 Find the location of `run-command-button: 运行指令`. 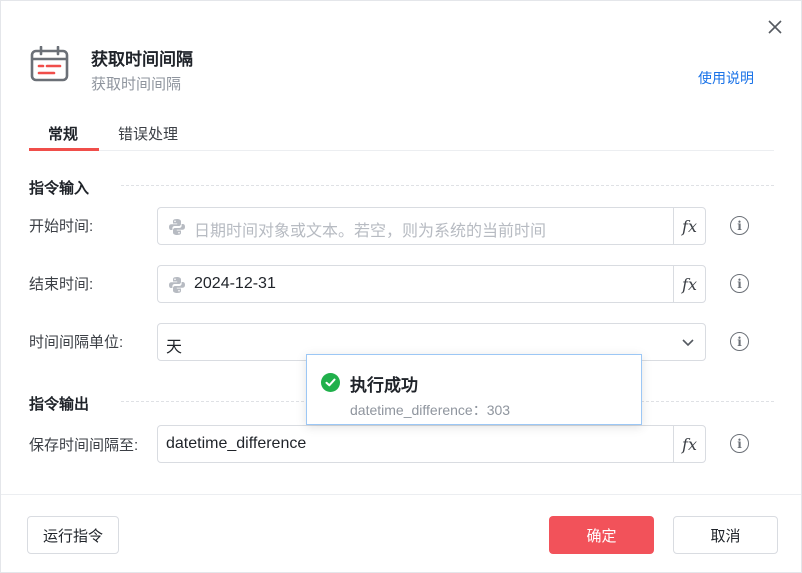

run-command-button: 运行指令 is located at coordinates (73, 535).